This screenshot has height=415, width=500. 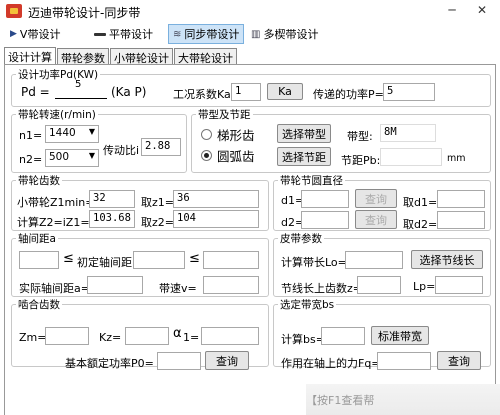 What do you see at coordinates (39, 181) in the screenshot?
I see `pulley-teeth-legend: 带轮齿数` at bounding box center [39, 181].